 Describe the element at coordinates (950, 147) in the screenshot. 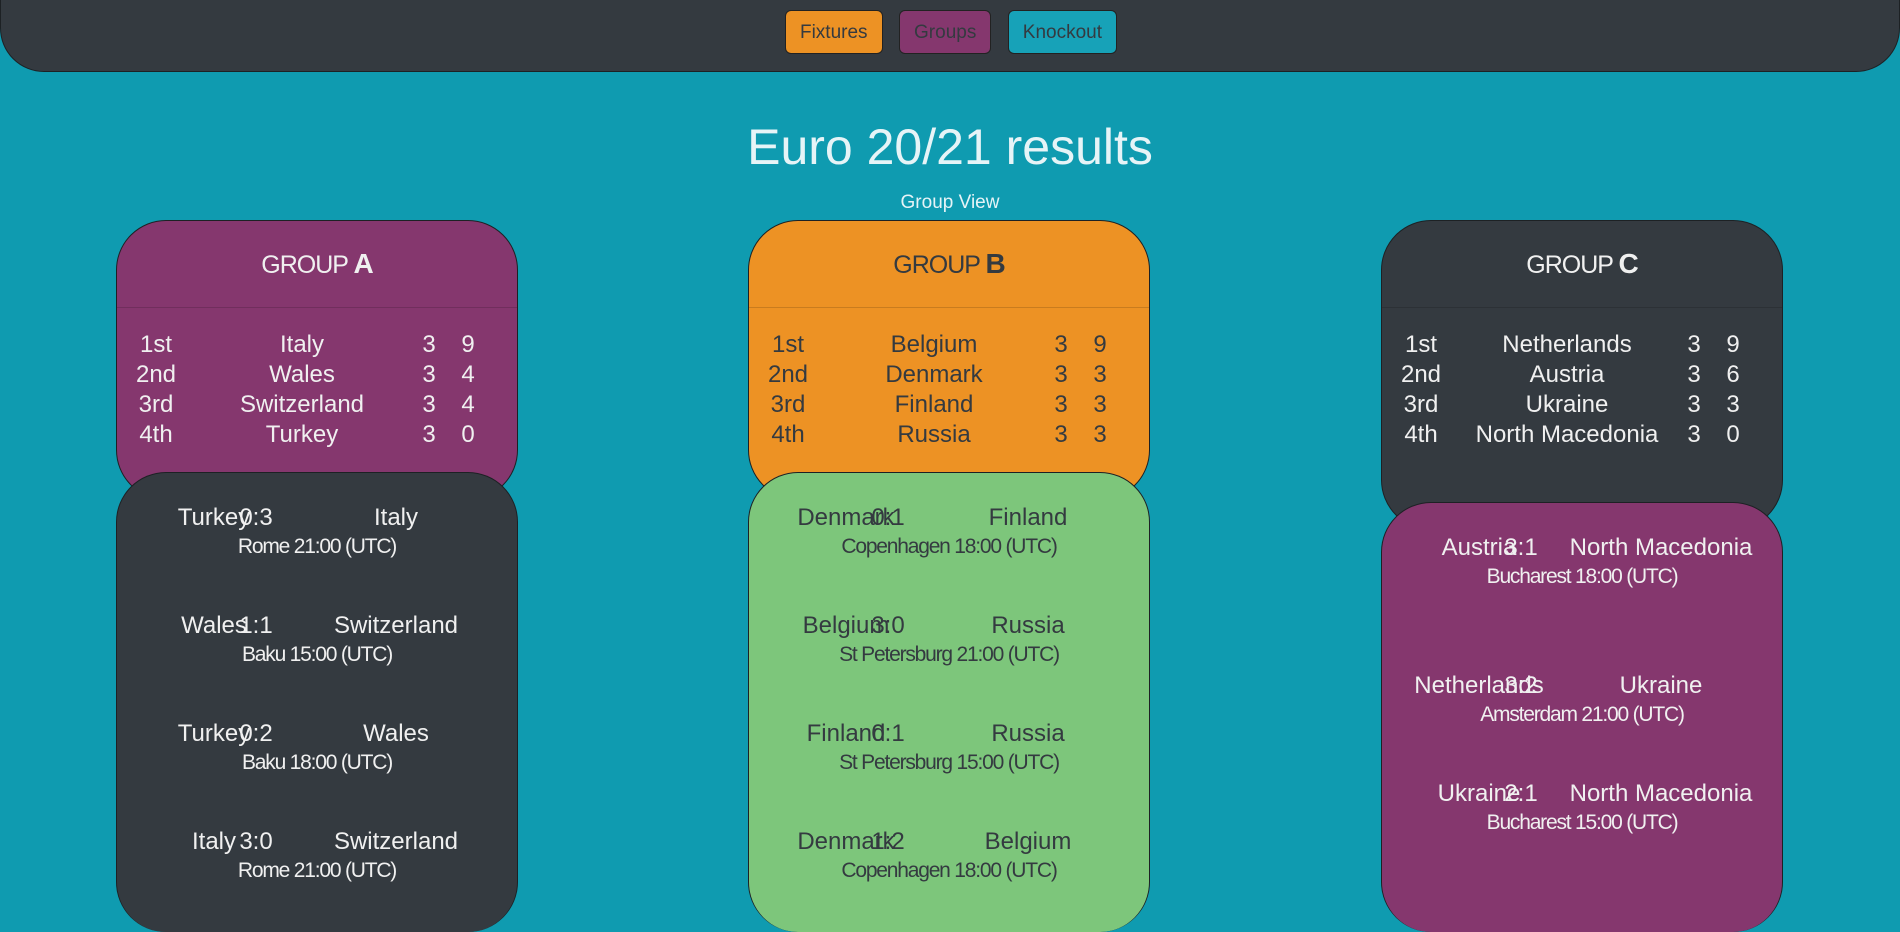

I see `page-title: Euro 20/21 results` at that location.